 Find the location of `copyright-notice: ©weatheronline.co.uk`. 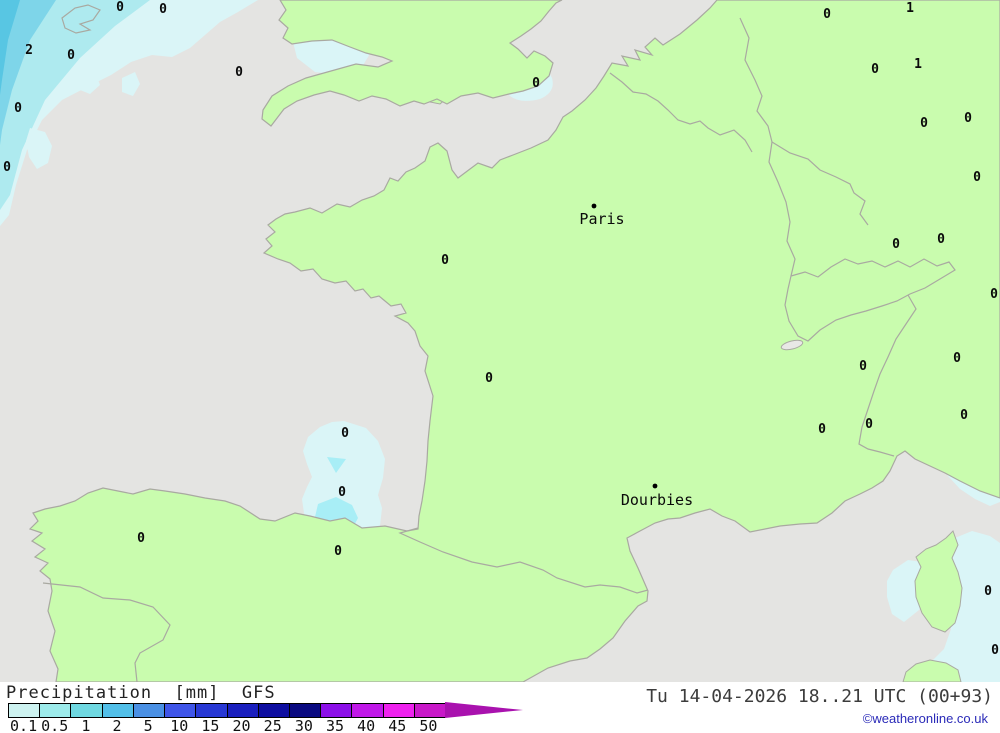

copyright-notice: ©weatheronline.co.uk is located at coordinates (925, 718).